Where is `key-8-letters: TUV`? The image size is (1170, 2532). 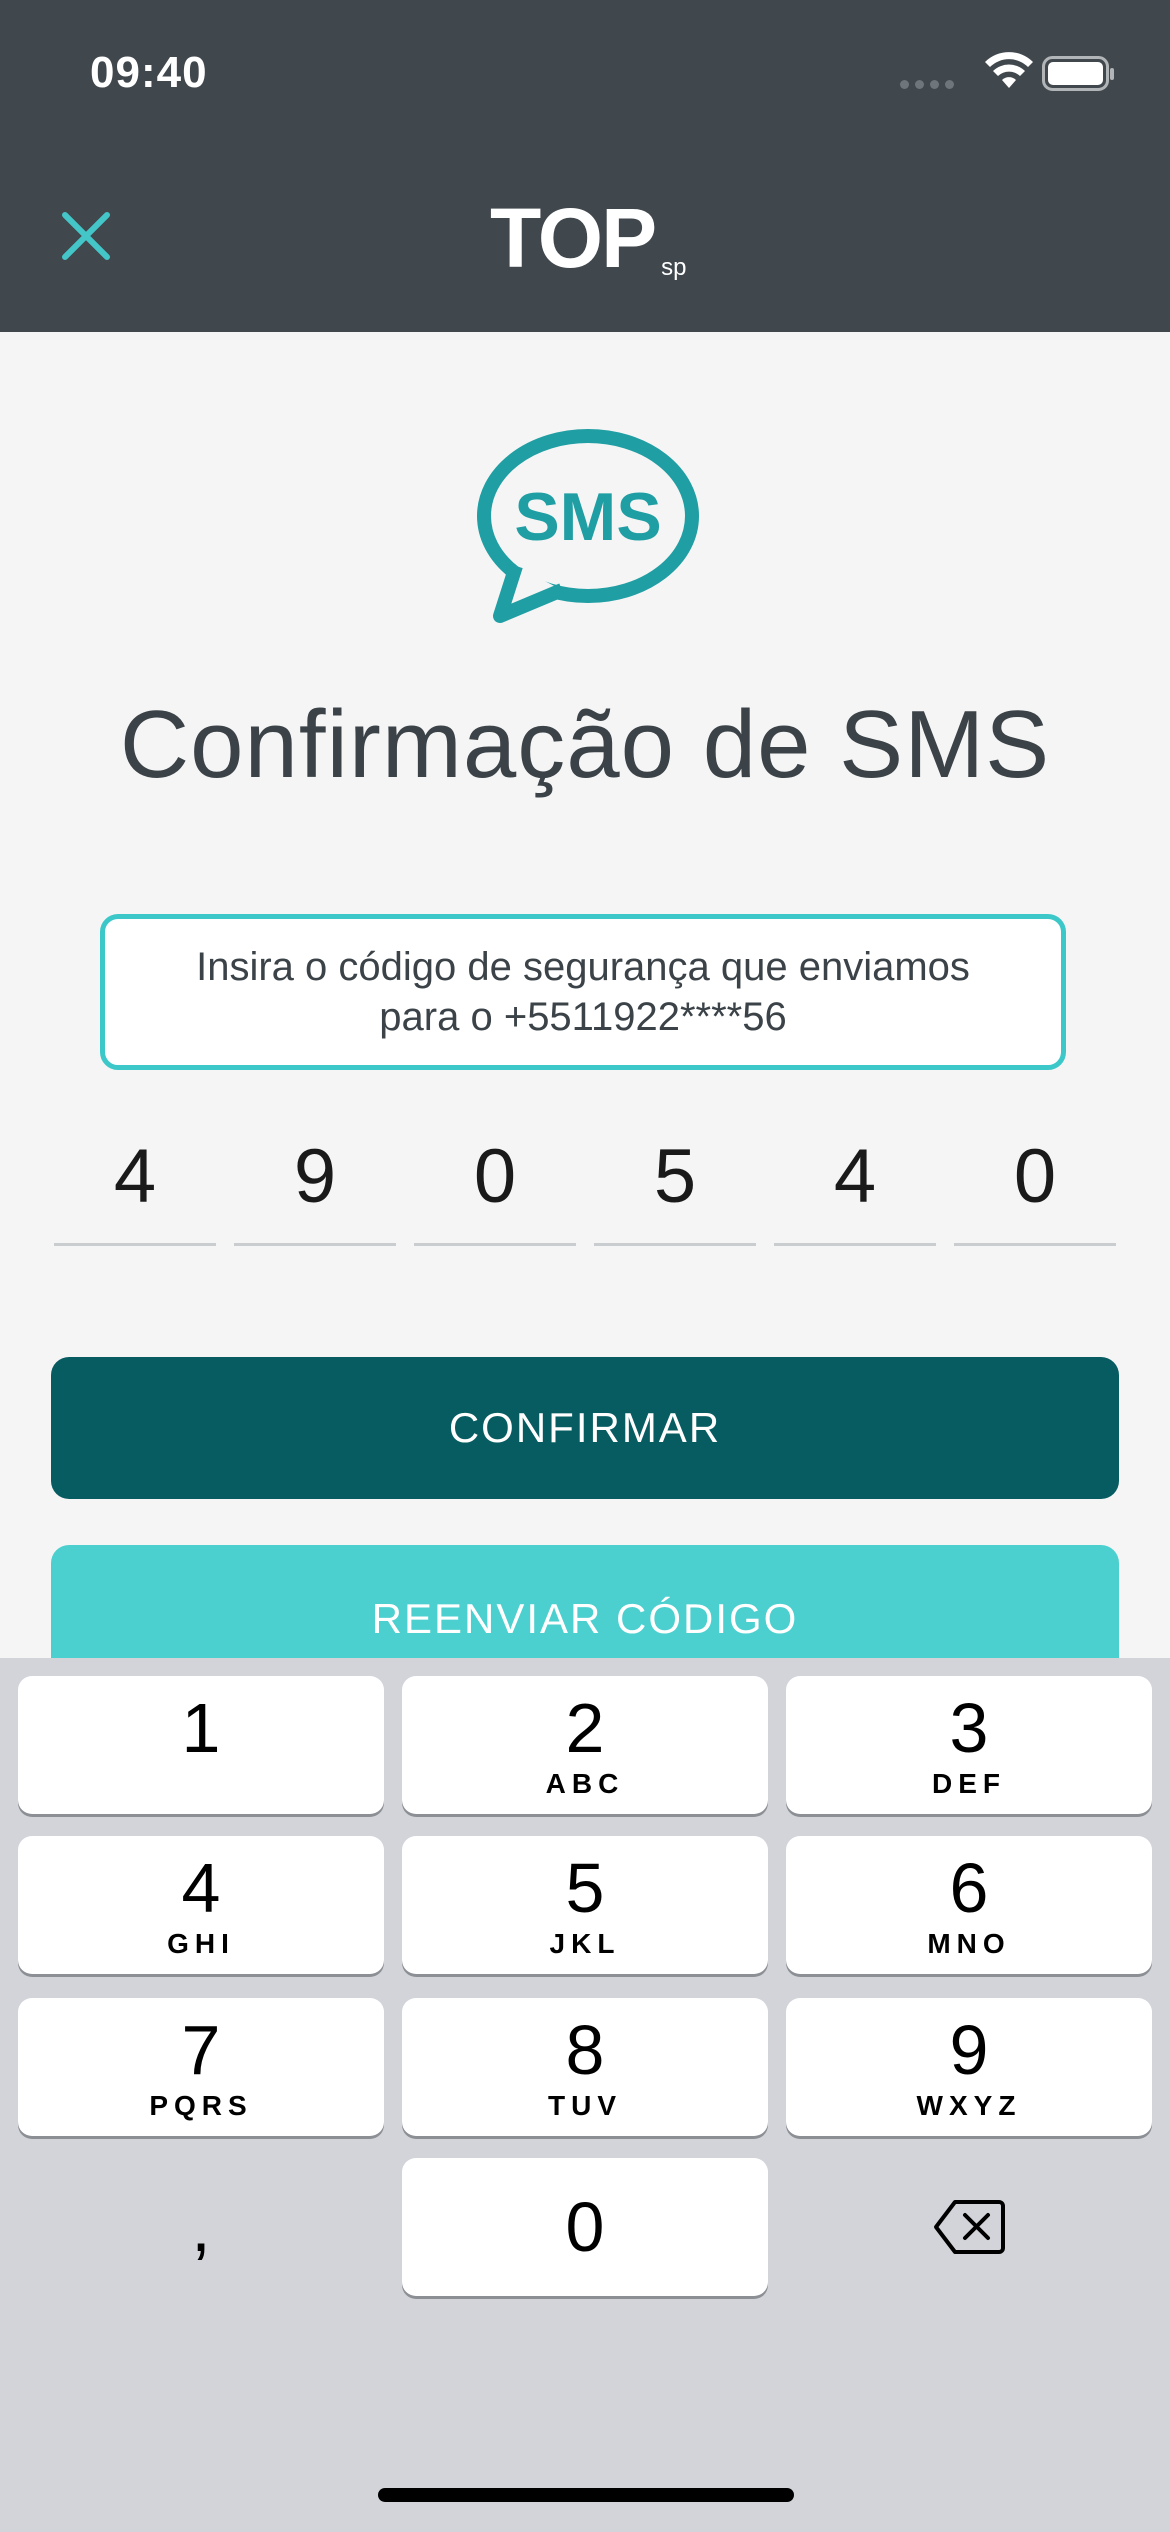
key-8-letters: TUV is located at coordinates (585, 2105).